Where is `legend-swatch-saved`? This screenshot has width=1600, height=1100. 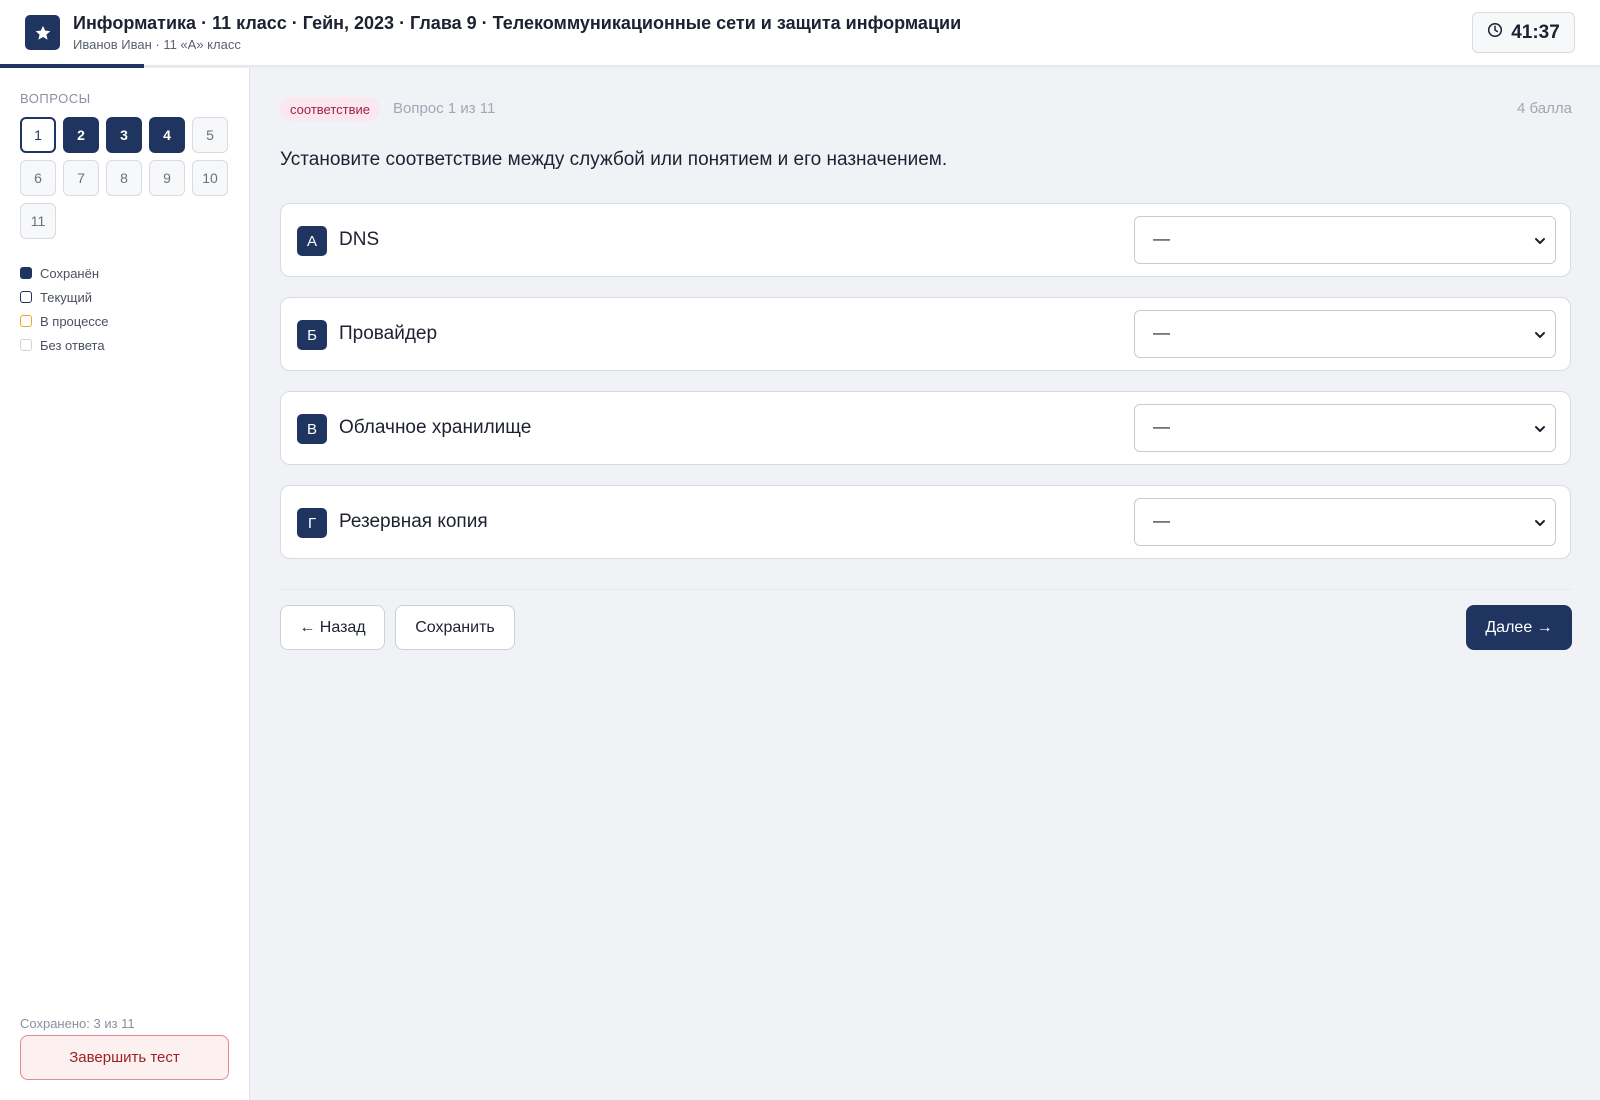 legend-swatch-saved is located at coordinates (26, 273).